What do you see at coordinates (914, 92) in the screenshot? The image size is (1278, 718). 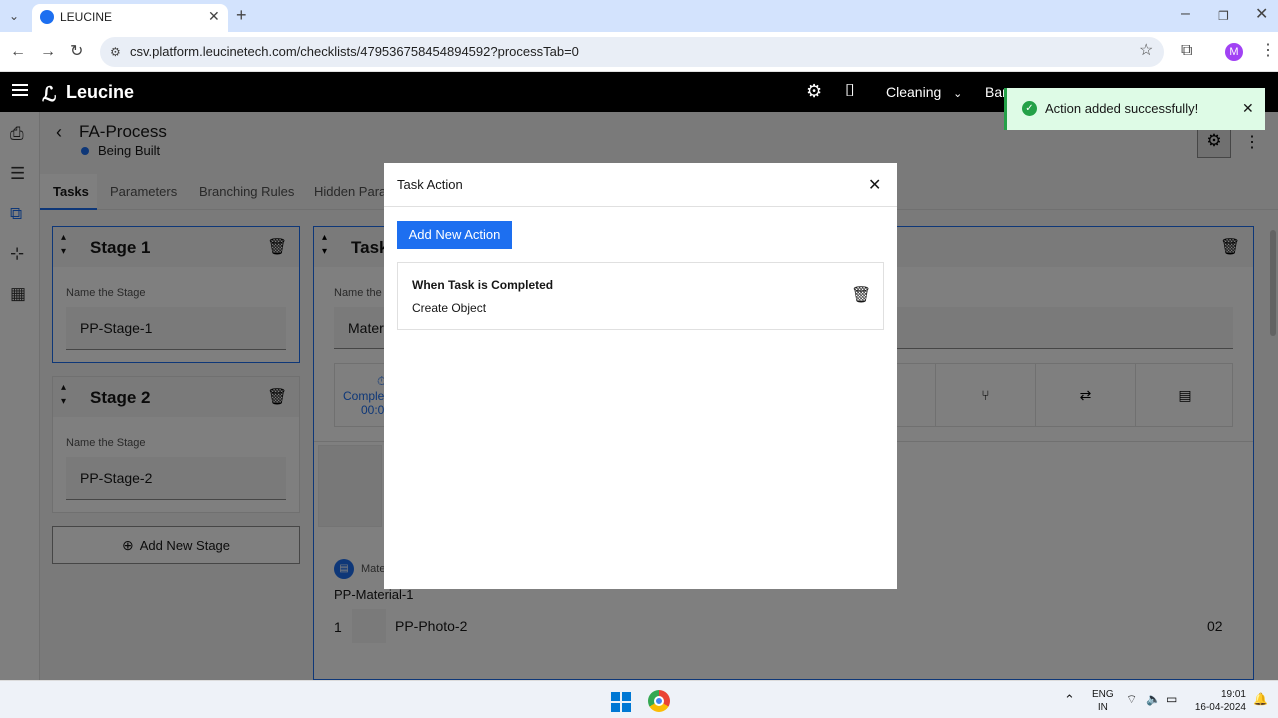 I see `facility-name: Cleaning` at bounding box center [914, 92].